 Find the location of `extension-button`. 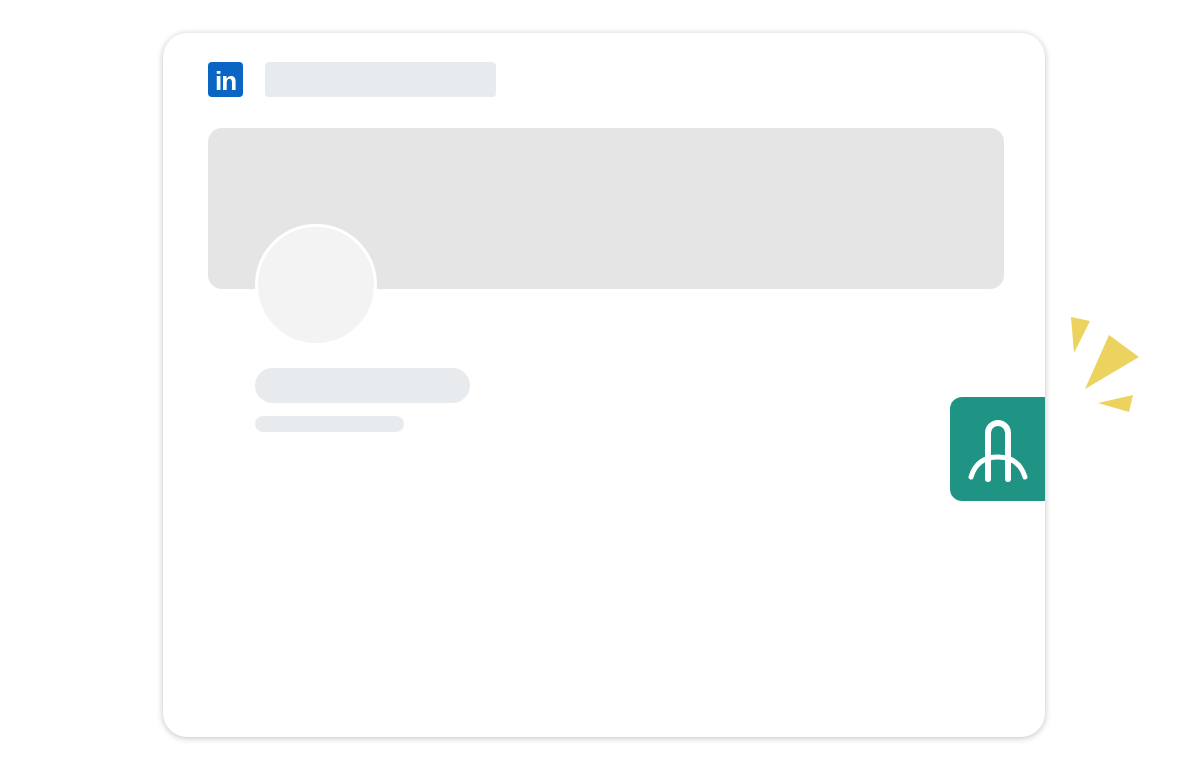

extension-button is located at coordinates (997, 449).